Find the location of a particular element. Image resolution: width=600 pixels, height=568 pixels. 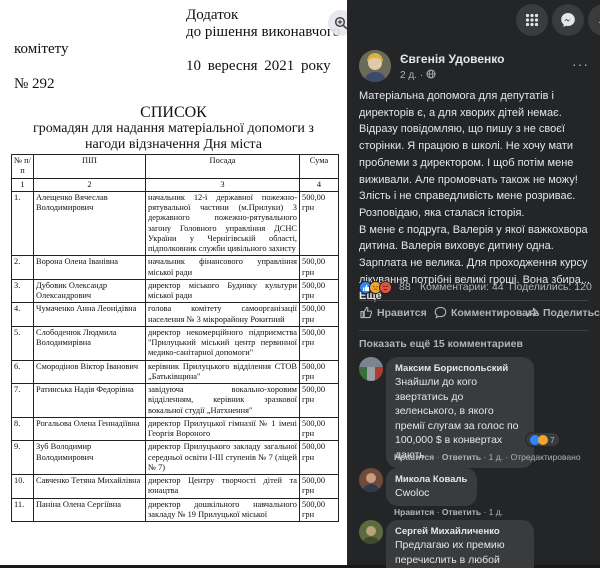

comment-reactions: 7 is located at coordinates (542, 439).